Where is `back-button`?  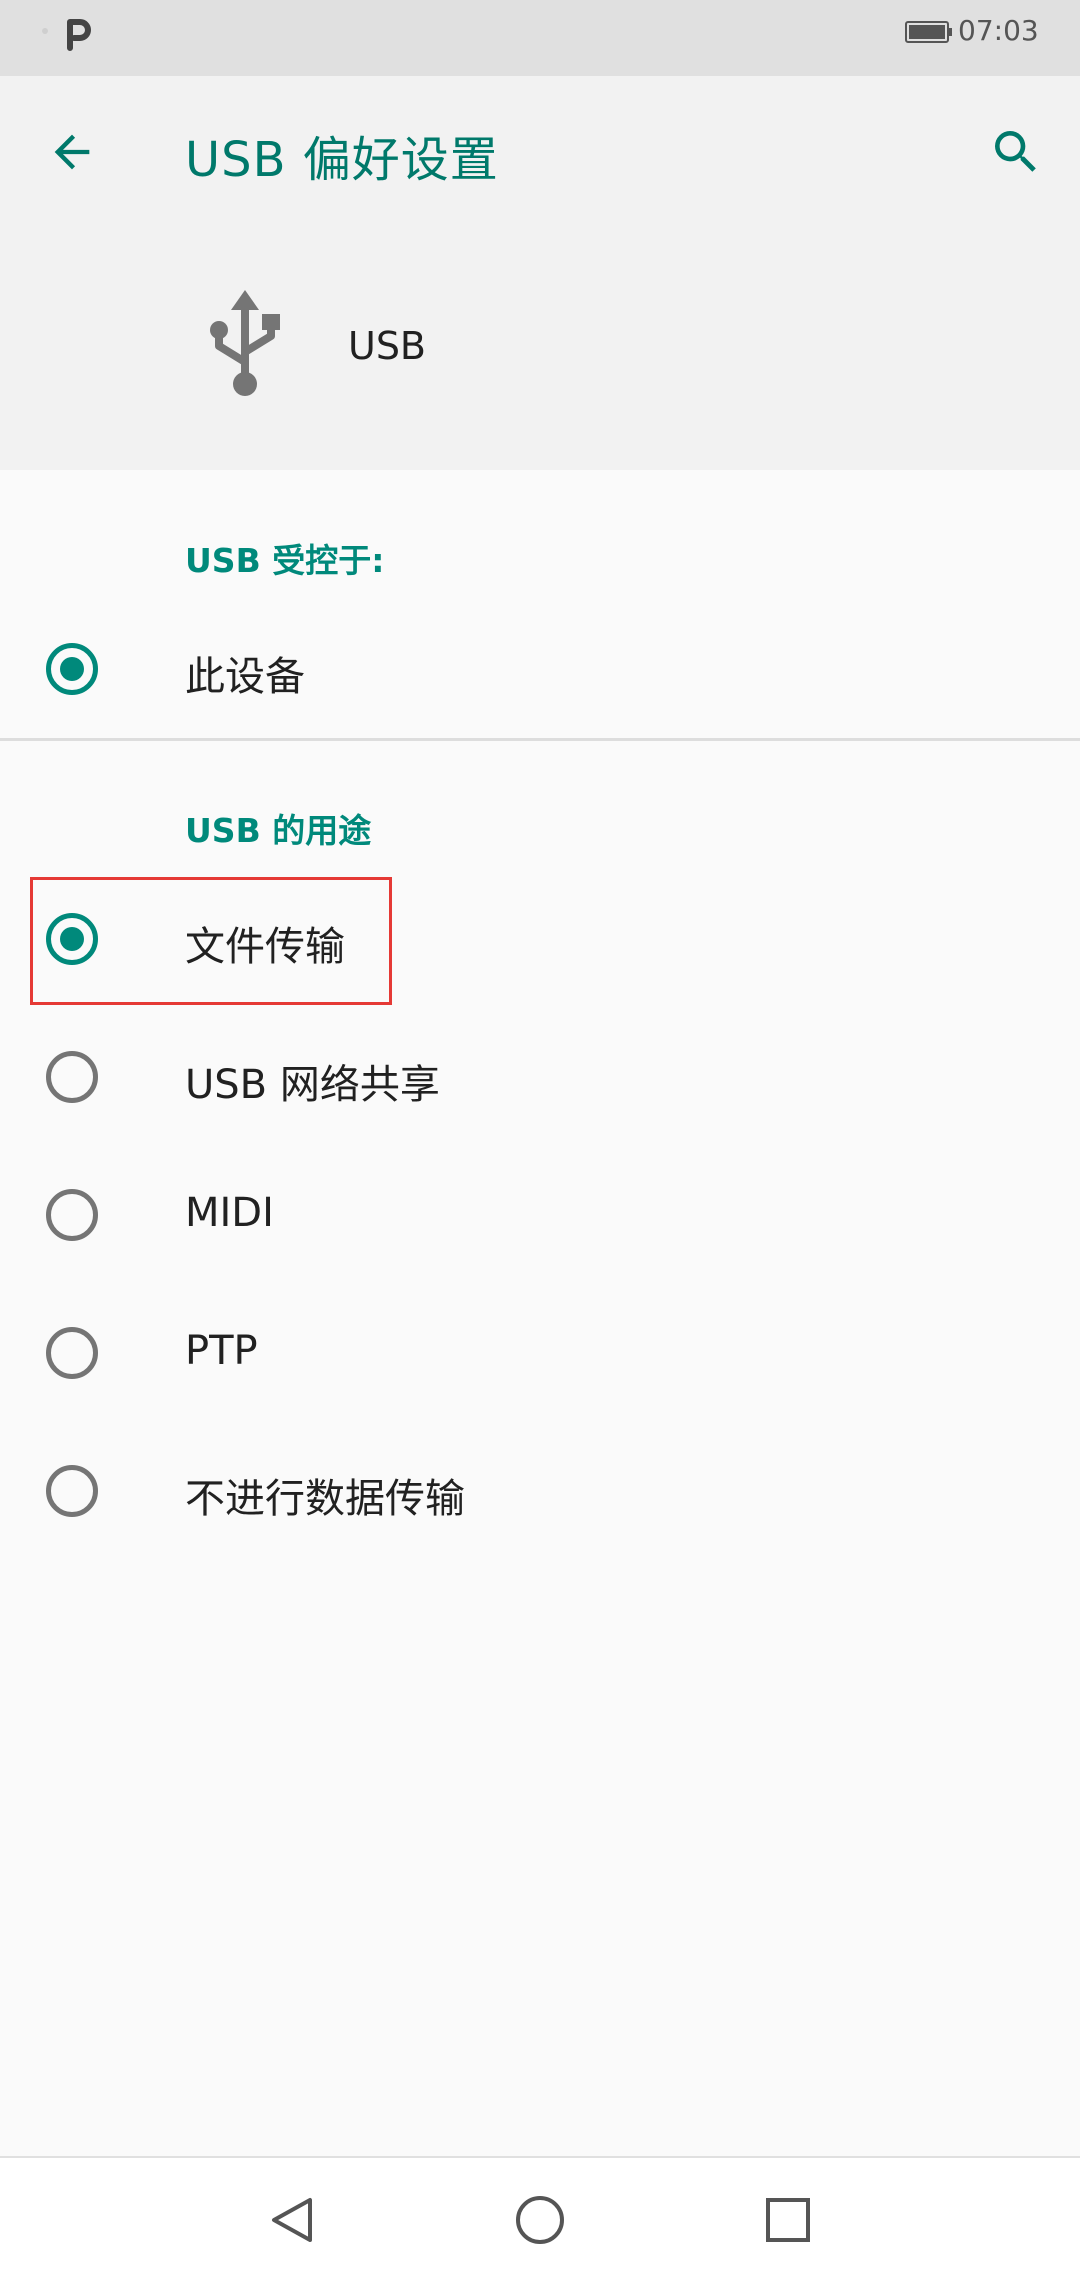
back-button is located at coordinates (72, 152).